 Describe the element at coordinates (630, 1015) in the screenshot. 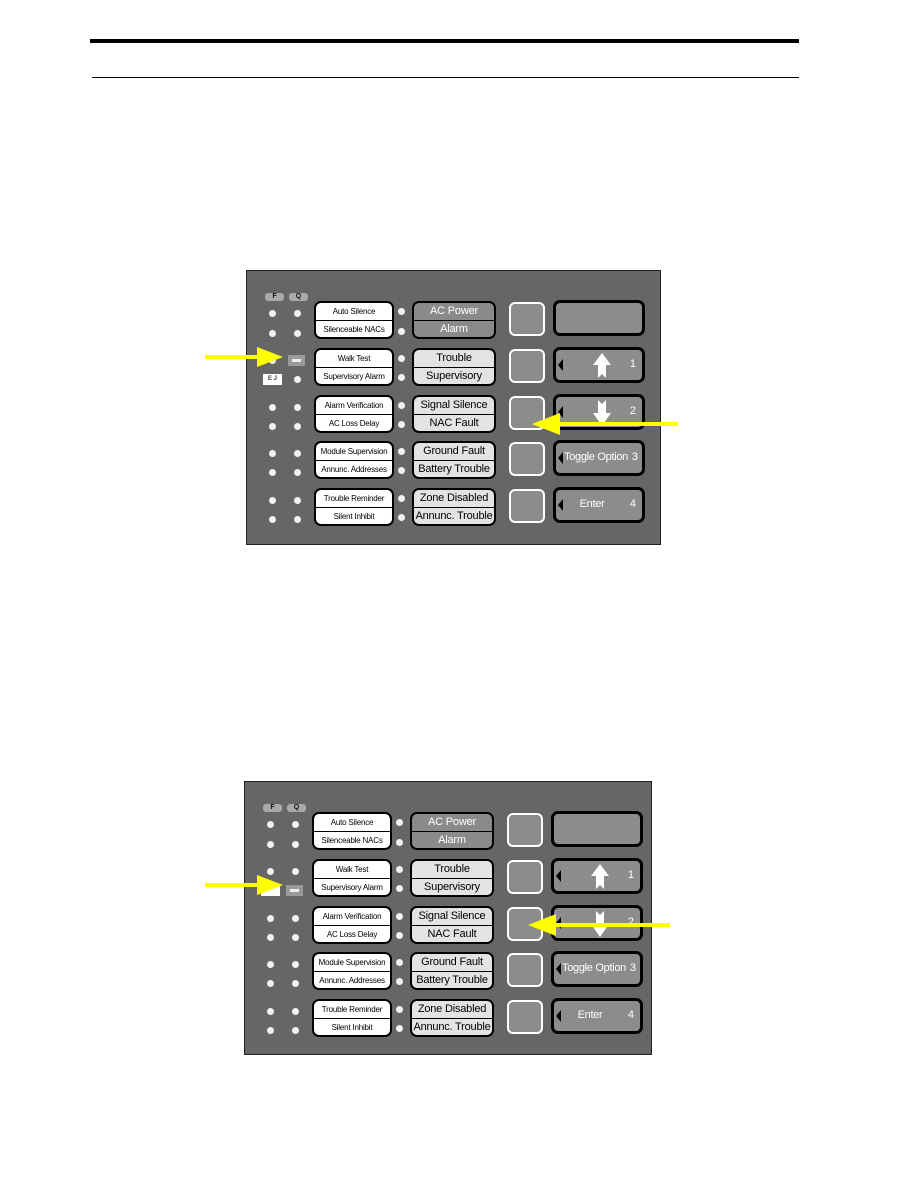

I see `key-number: 4` at that location.